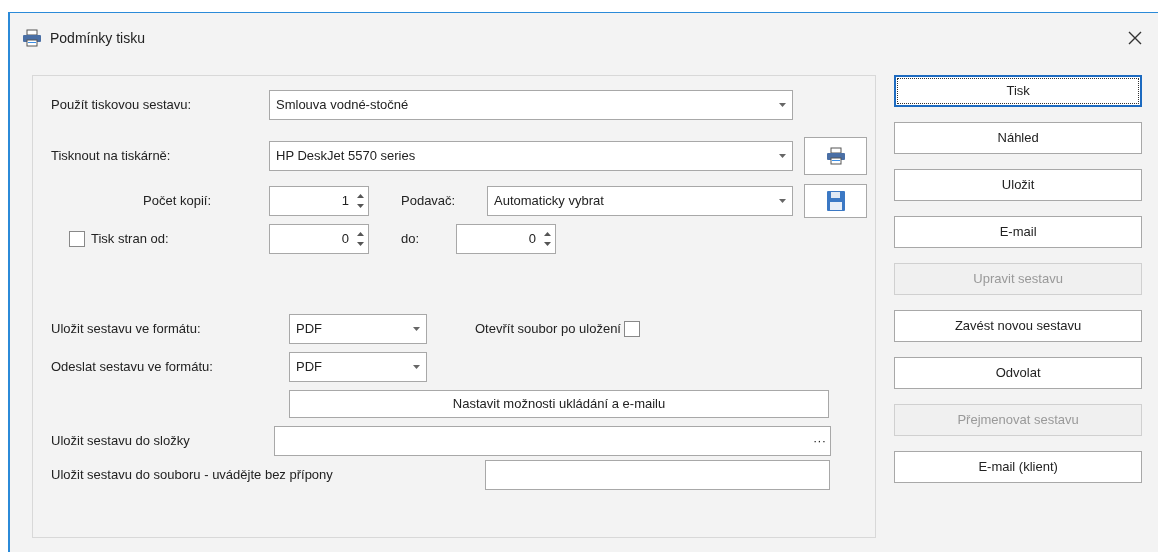  I want to click on number-spinner: 1, so click(319, 201).